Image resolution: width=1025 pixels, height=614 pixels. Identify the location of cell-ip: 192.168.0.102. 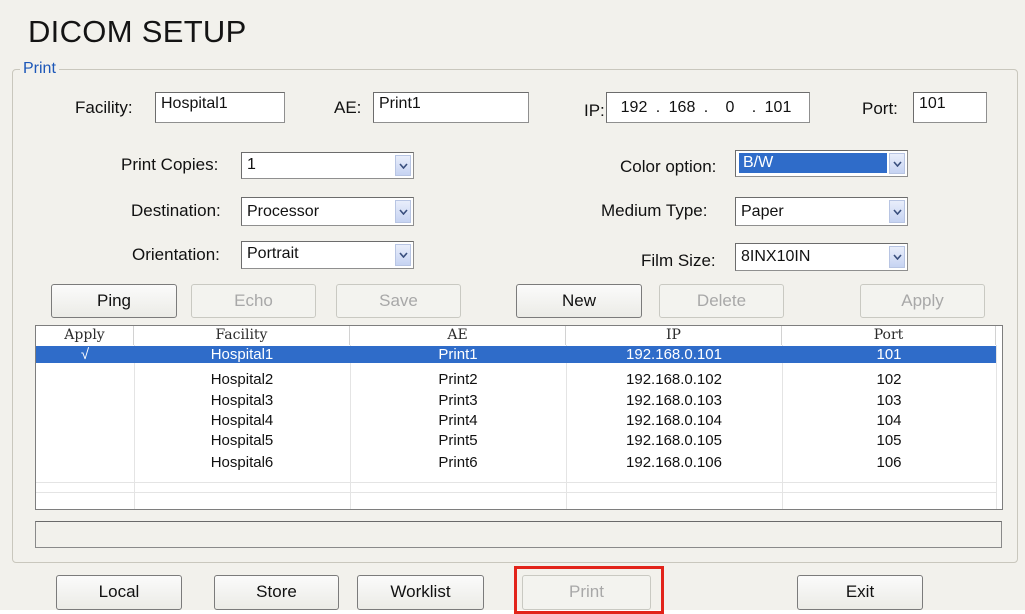
(674, 379).